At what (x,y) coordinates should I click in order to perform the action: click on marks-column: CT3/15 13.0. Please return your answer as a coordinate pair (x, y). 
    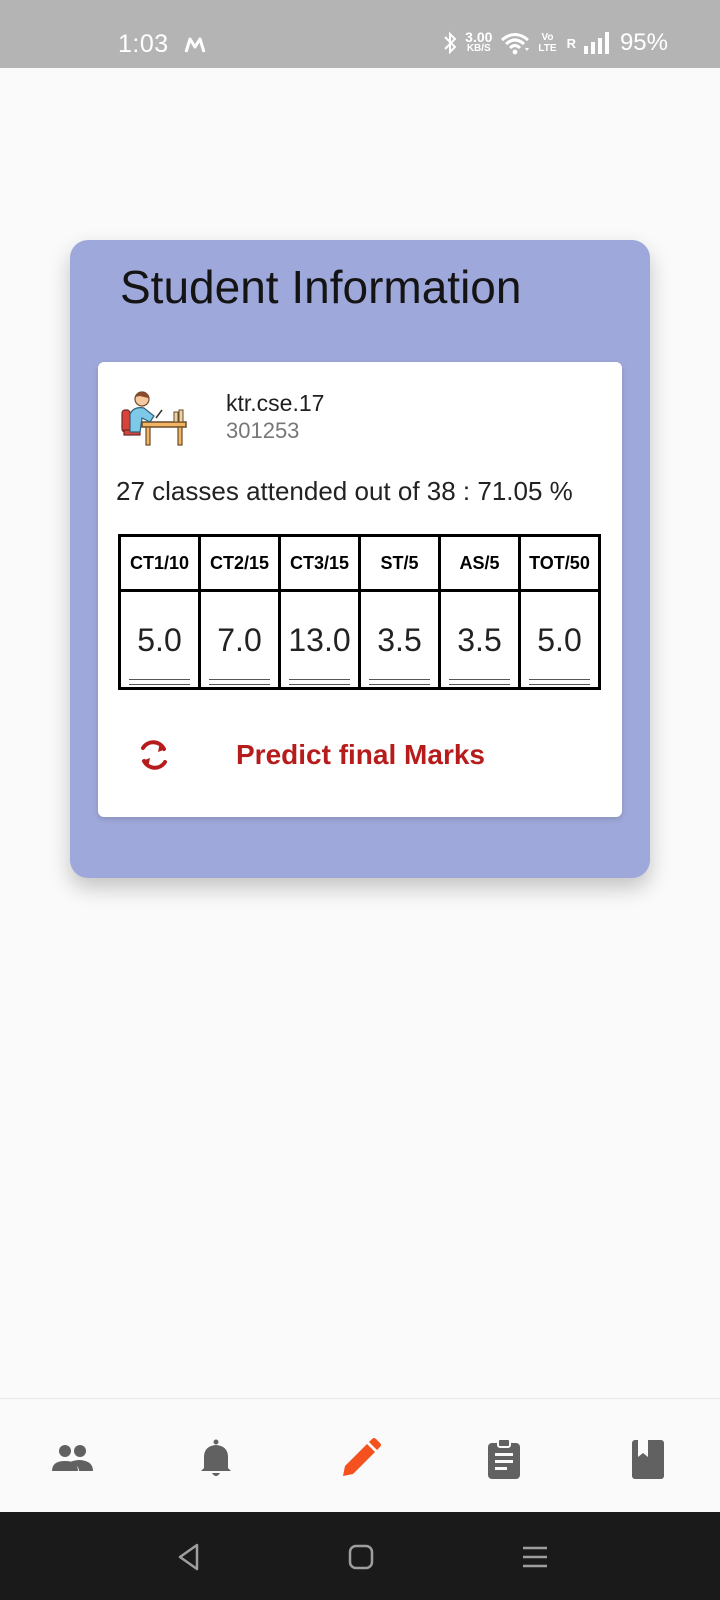
    Looking at the image, I should click on (321, 612).